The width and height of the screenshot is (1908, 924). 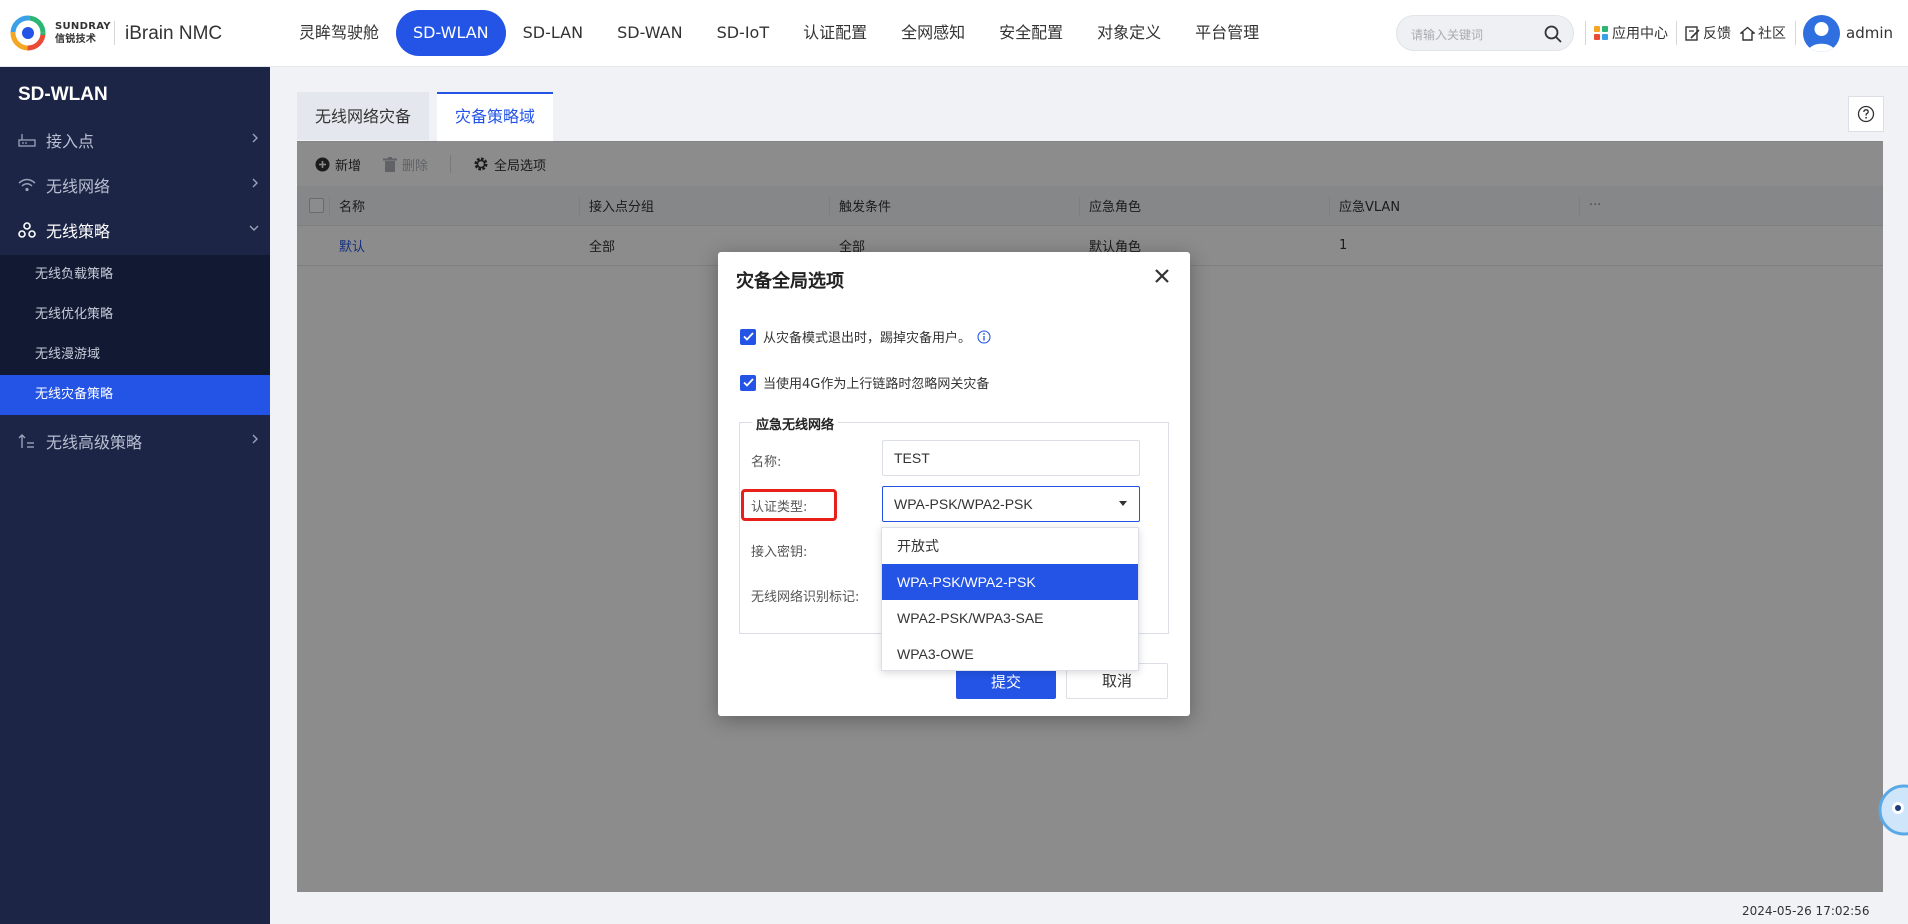 I want to click on sidebar-subitem-load-strategy: 无线负载策略, so click(x=135, y=275).